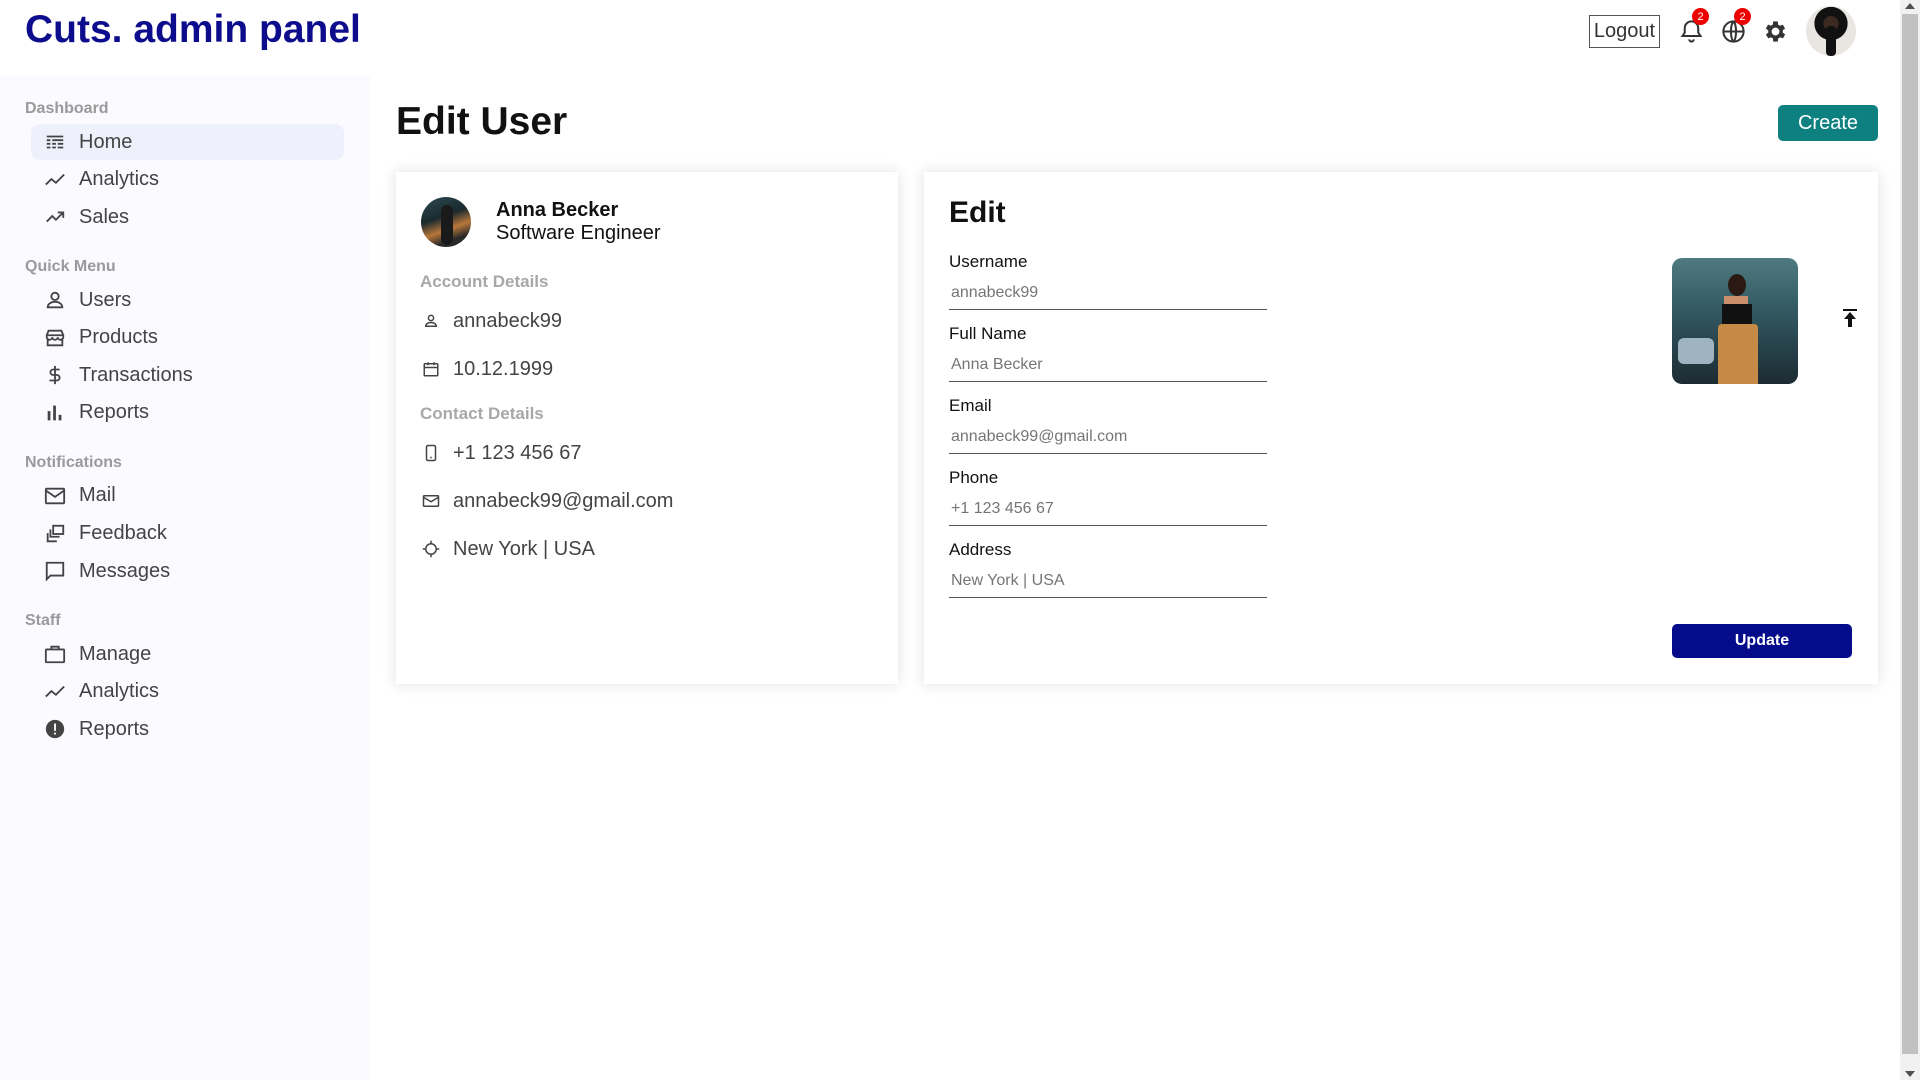 The width and height of the screenshot is (1920, 1080). I want to click on sidebar-item-manage: Manage, so click(187, 654).